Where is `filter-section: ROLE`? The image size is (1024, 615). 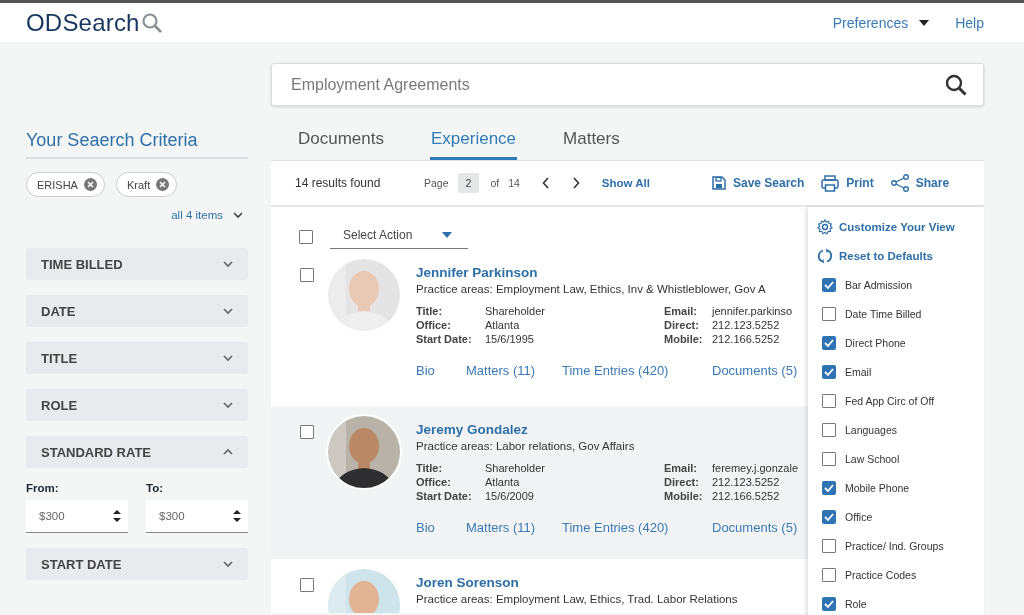
filter-section: ROLE is located at coordinates (137, 405).